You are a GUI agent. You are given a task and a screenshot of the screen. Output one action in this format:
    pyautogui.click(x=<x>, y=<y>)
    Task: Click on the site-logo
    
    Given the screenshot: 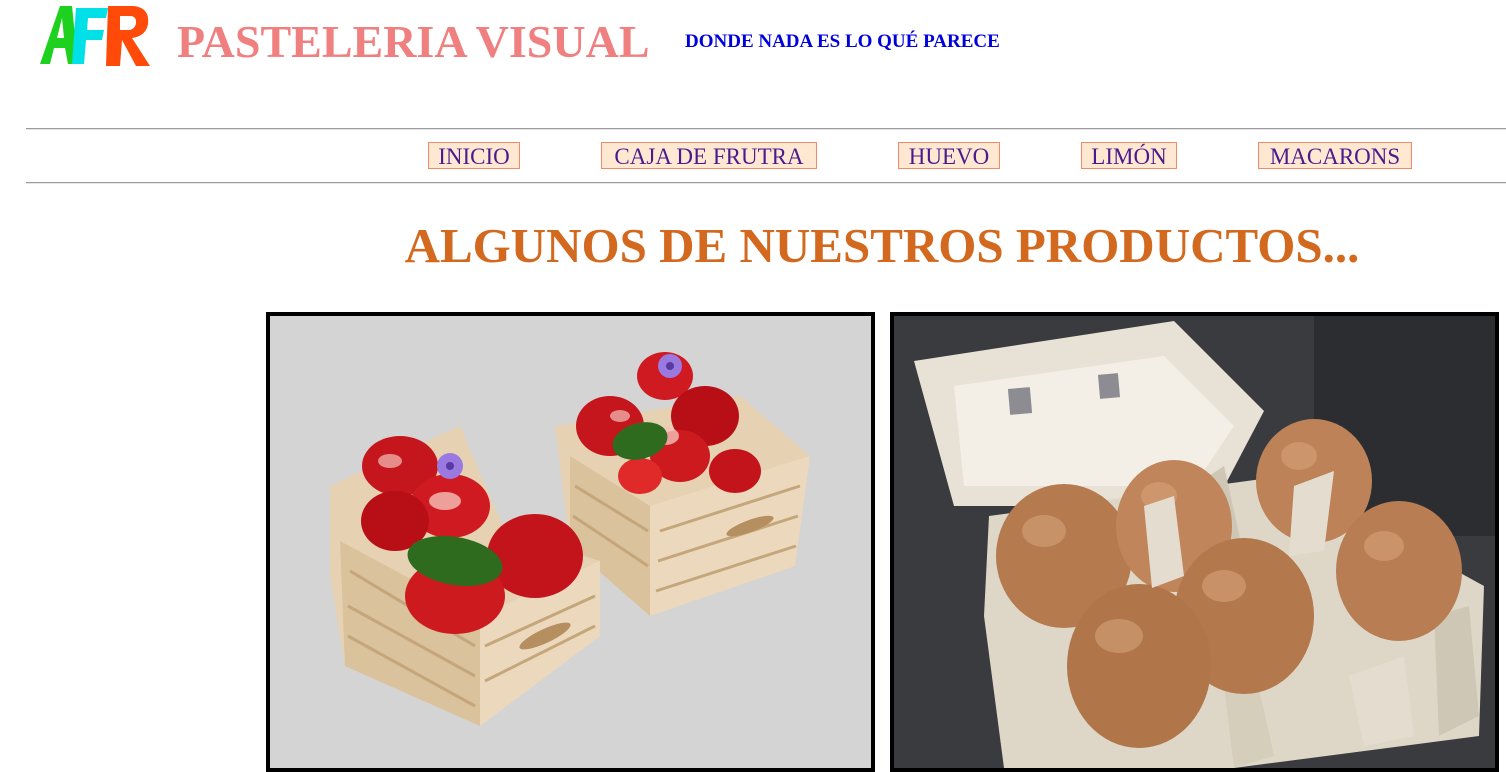 What is the action you would take?
    pyautogui.click(x=97, y=35)
    